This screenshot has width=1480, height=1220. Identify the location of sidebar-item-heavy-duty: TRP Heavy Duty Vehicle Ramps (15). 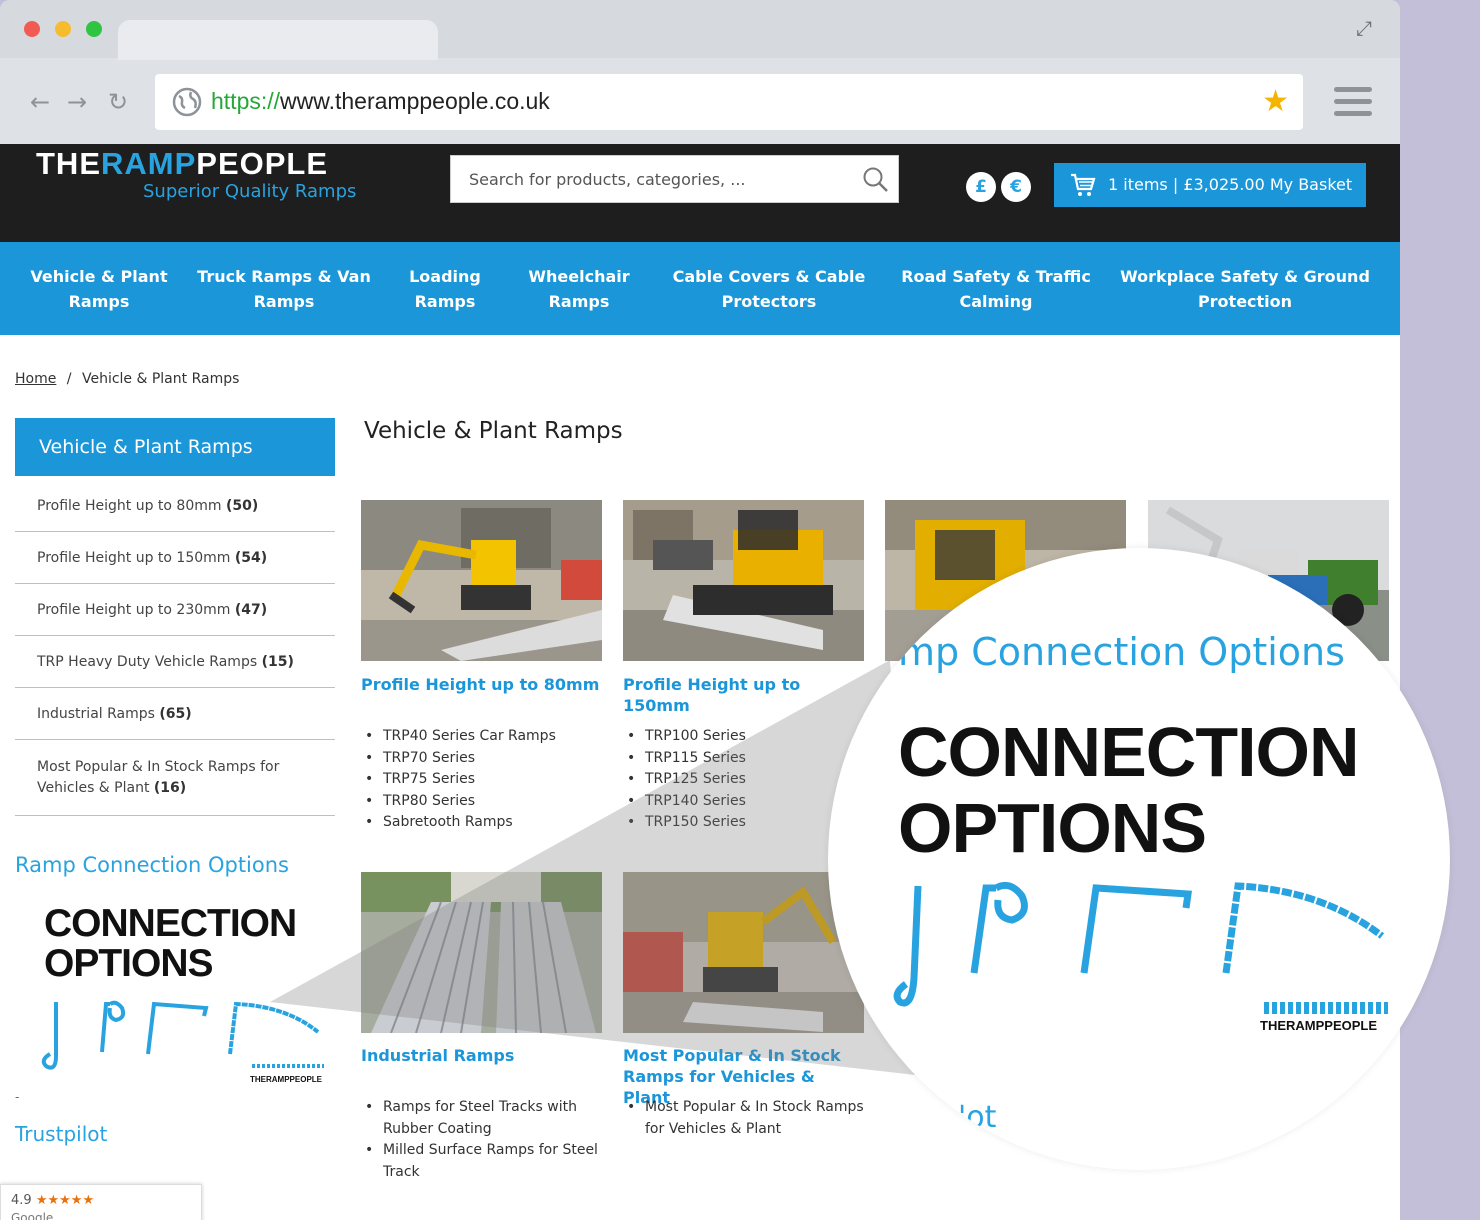
(175, 662).